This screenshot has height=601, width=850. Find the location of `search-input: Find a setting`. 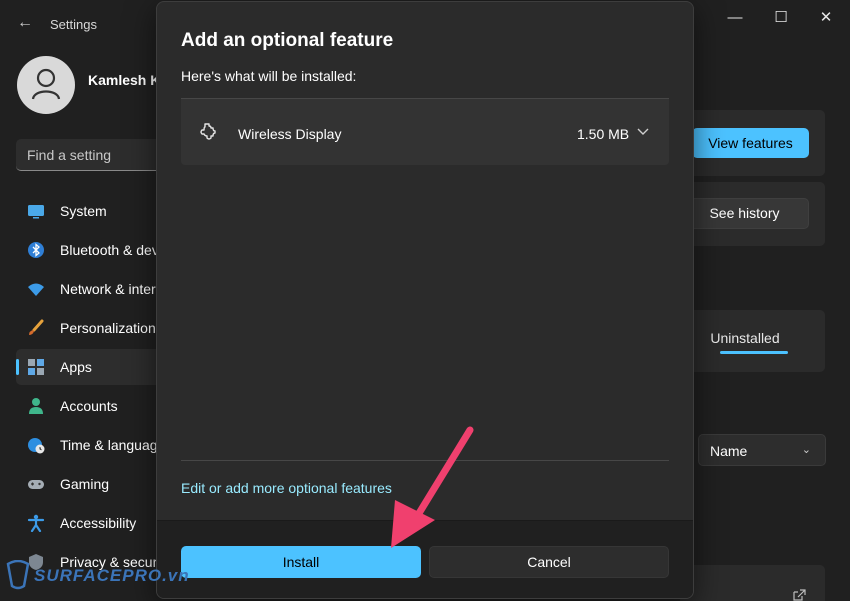

search-input: Find a setting is located at coordinates (91, 155).